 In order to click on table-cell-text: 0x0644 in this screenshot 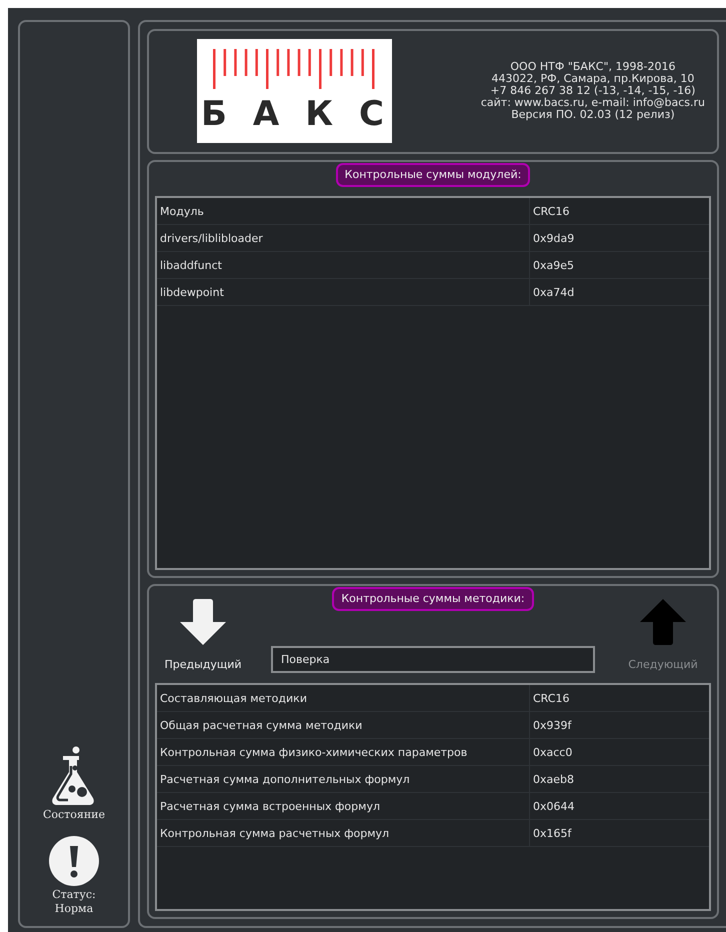, I will do `click(554, 807)`.